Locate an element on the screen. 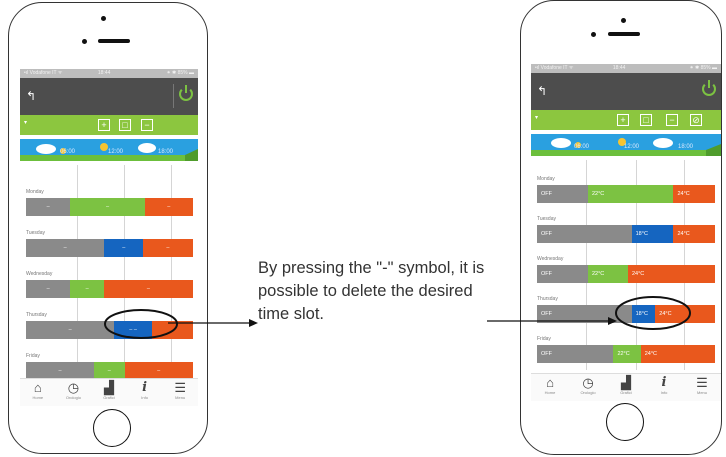 The image size is (726, 457). schedule-row-wednesday: – – – is located at coordinates (111, 289).